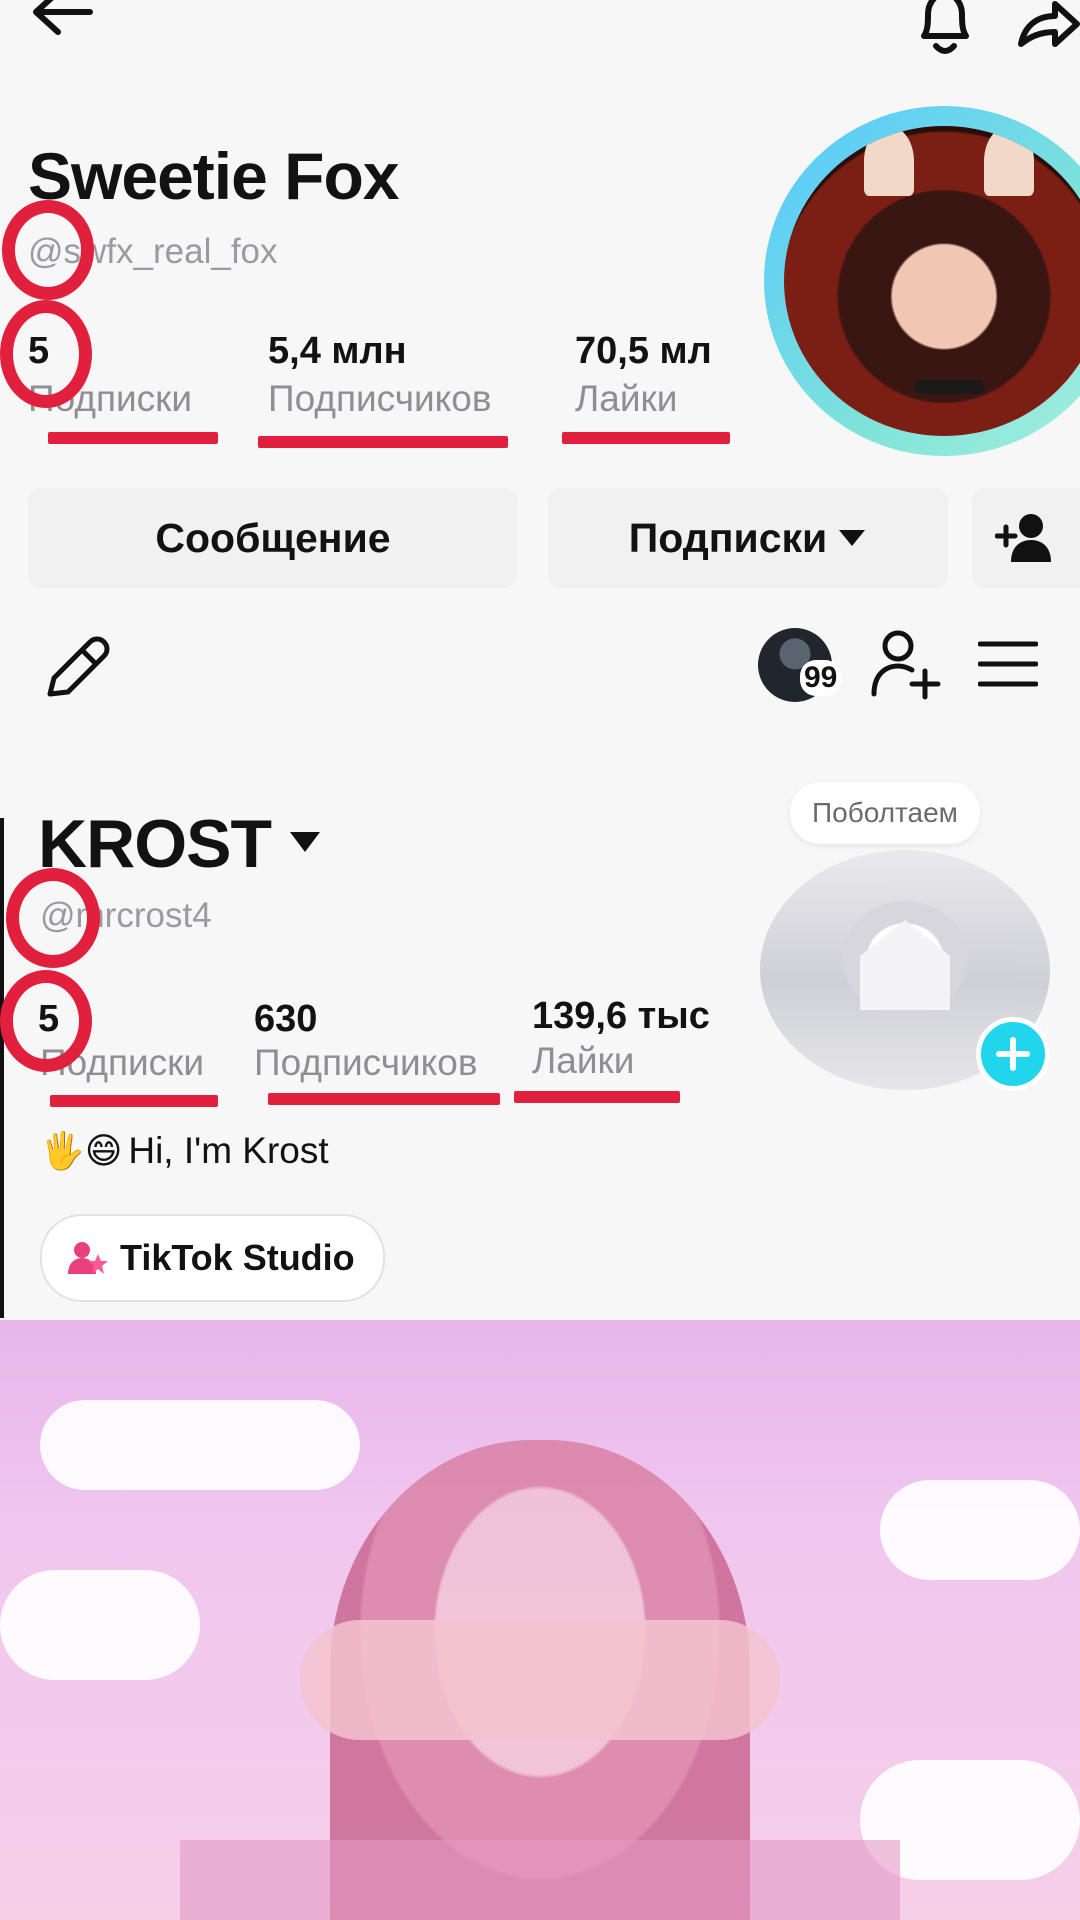 The width and height of the screenshot is (1080, 1920). What do you see at coordinates (337, 351) in the screenshot?
I see `followers-count: 5,4 млн` at bounding box center [337, 351].